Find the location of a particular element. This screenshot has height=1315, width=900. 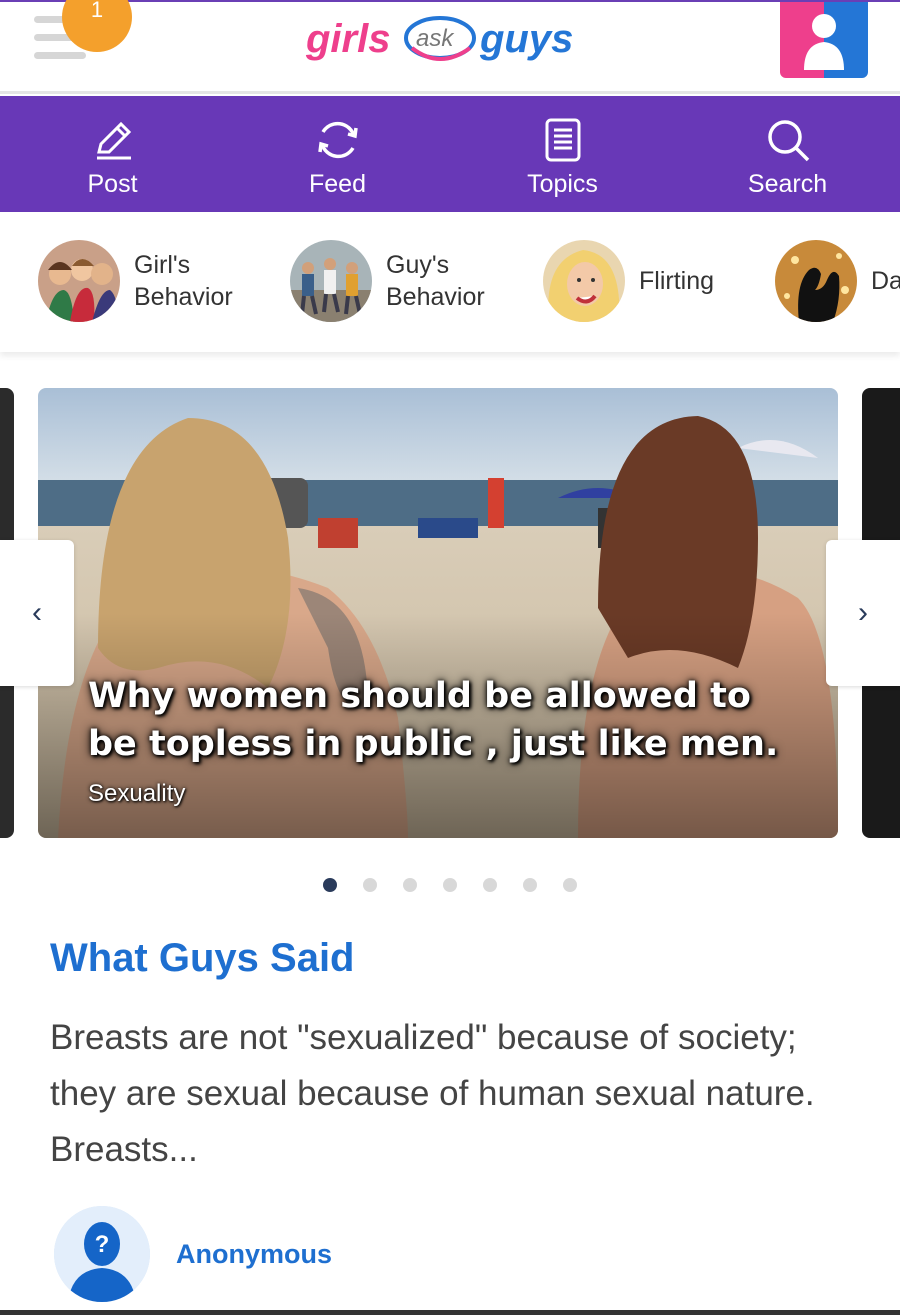

nav-post: Post is located at coordinates (112, 154).